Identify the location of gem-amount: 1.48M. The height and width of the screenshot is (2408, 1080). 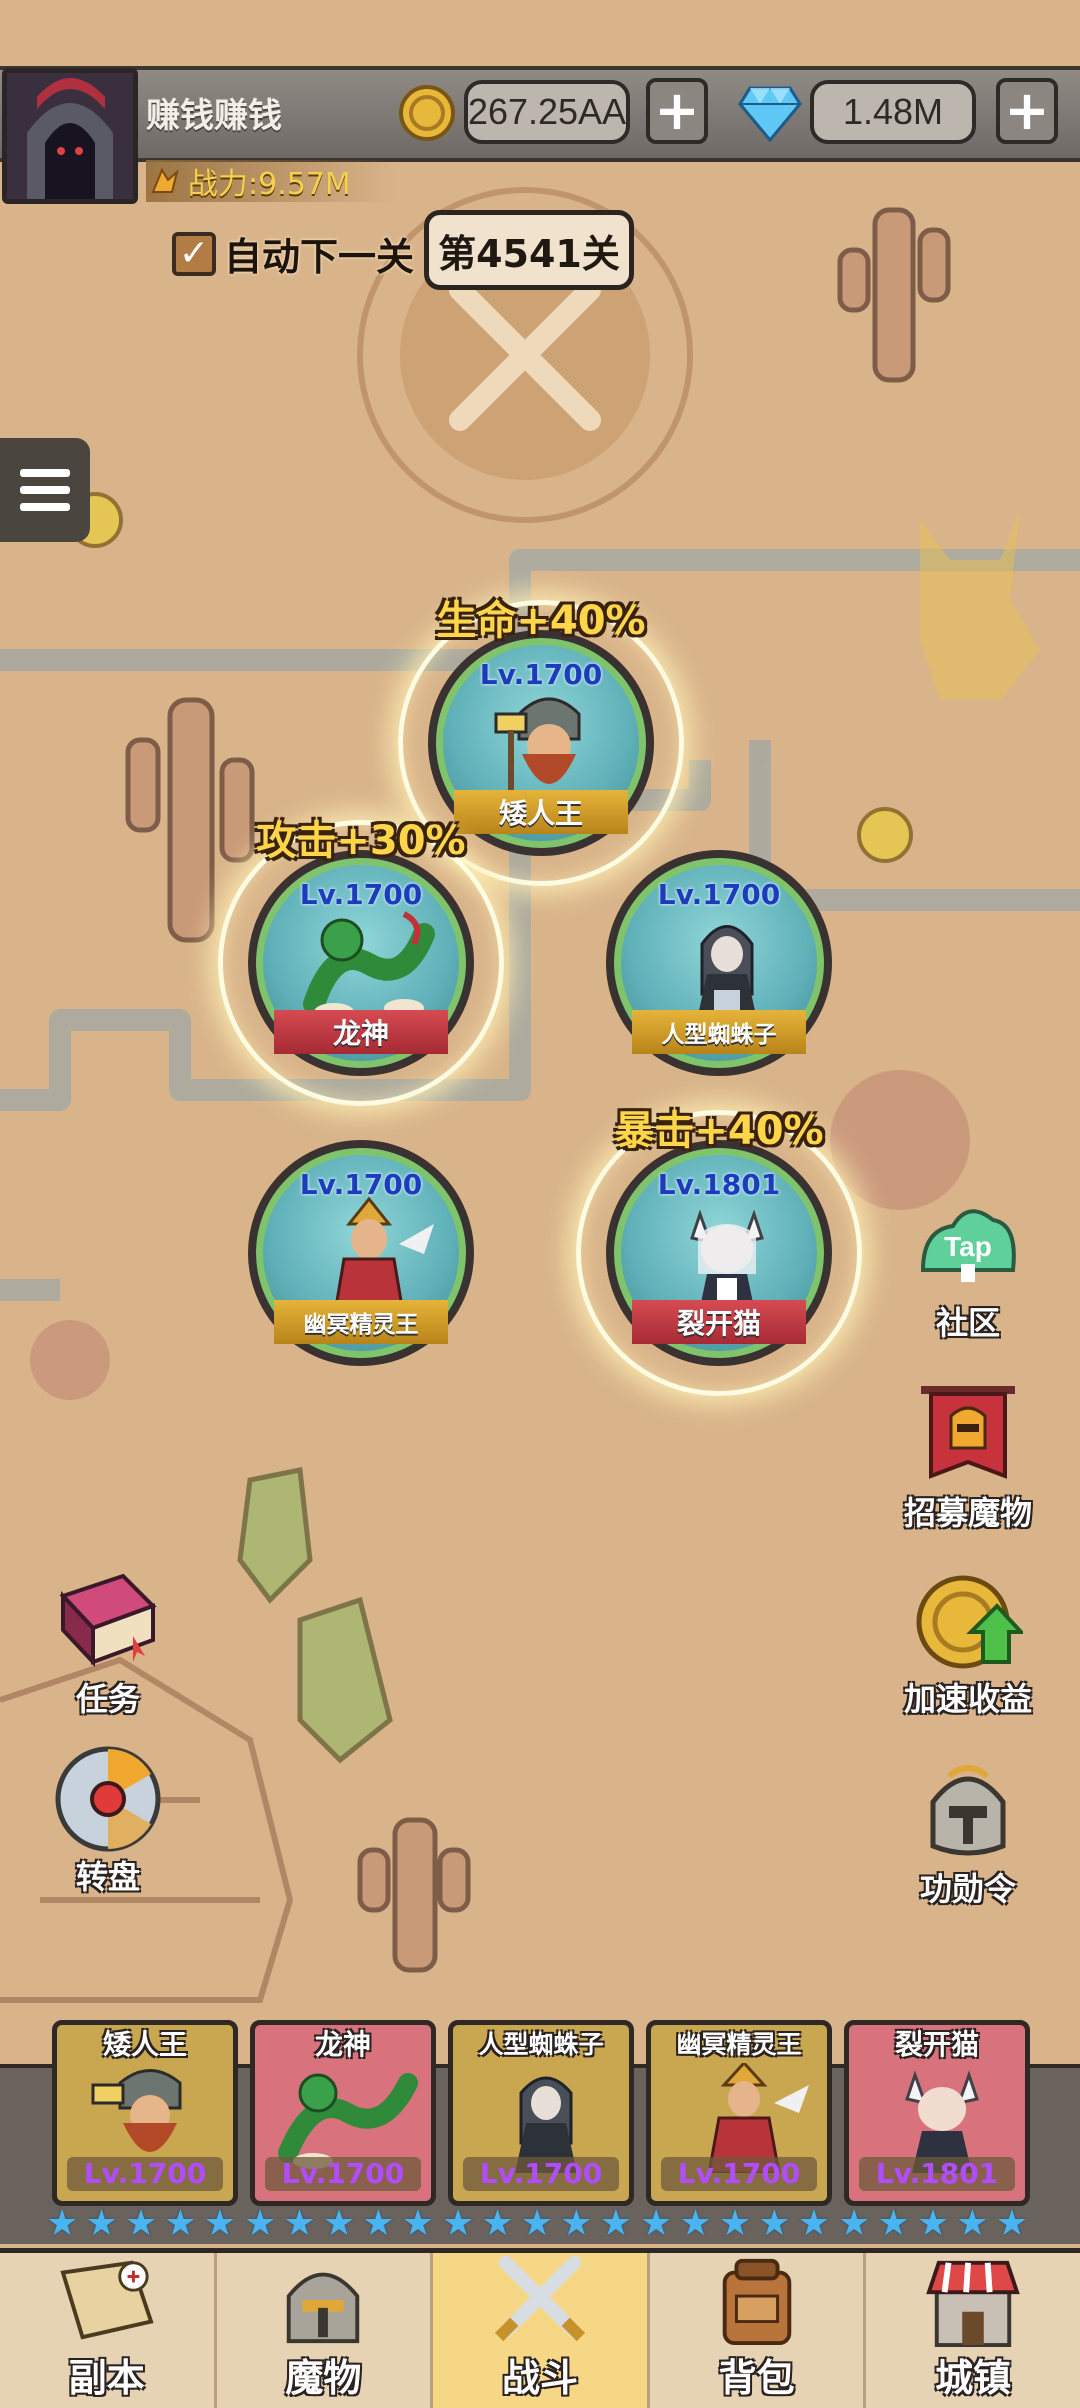
(893, 112).